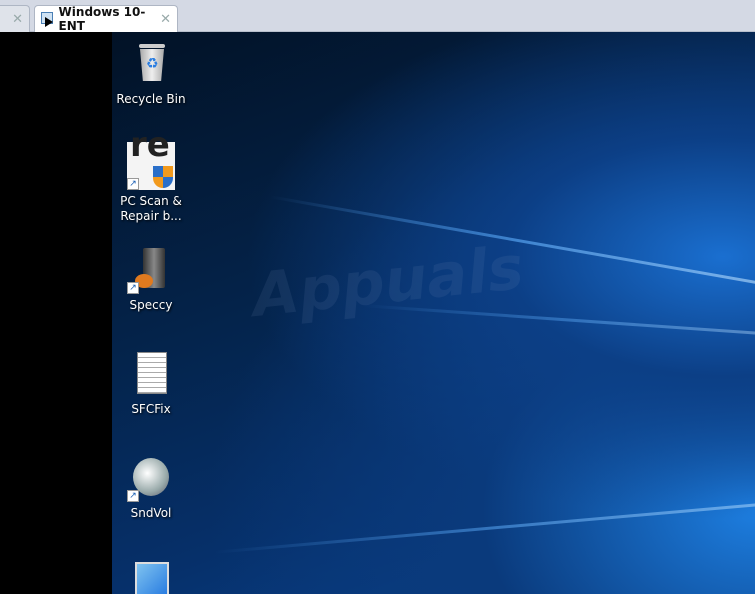  I want to click on desktop-icon-sfcfix: SFCFix, so click(151, 383).